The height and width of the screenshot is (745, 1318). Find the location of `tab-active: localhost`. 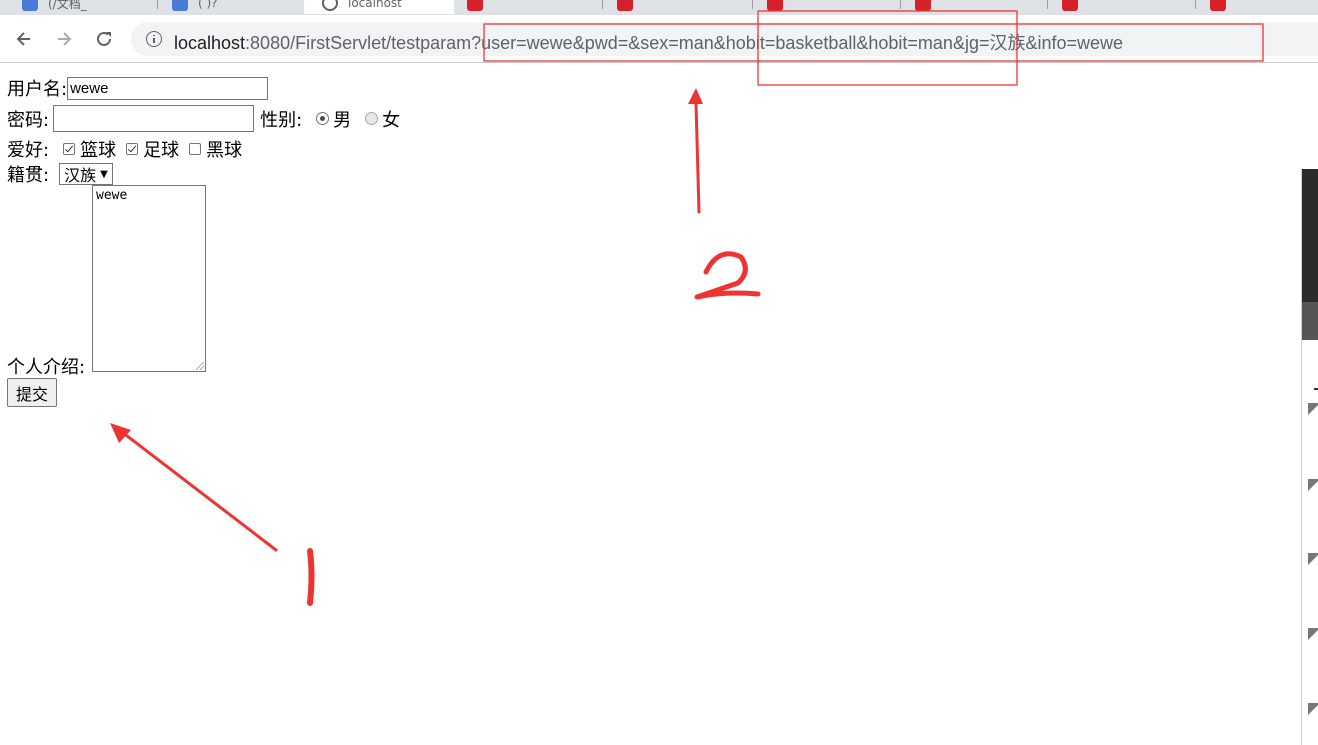

tab-active: localhost is located at coordinates (379, 7).